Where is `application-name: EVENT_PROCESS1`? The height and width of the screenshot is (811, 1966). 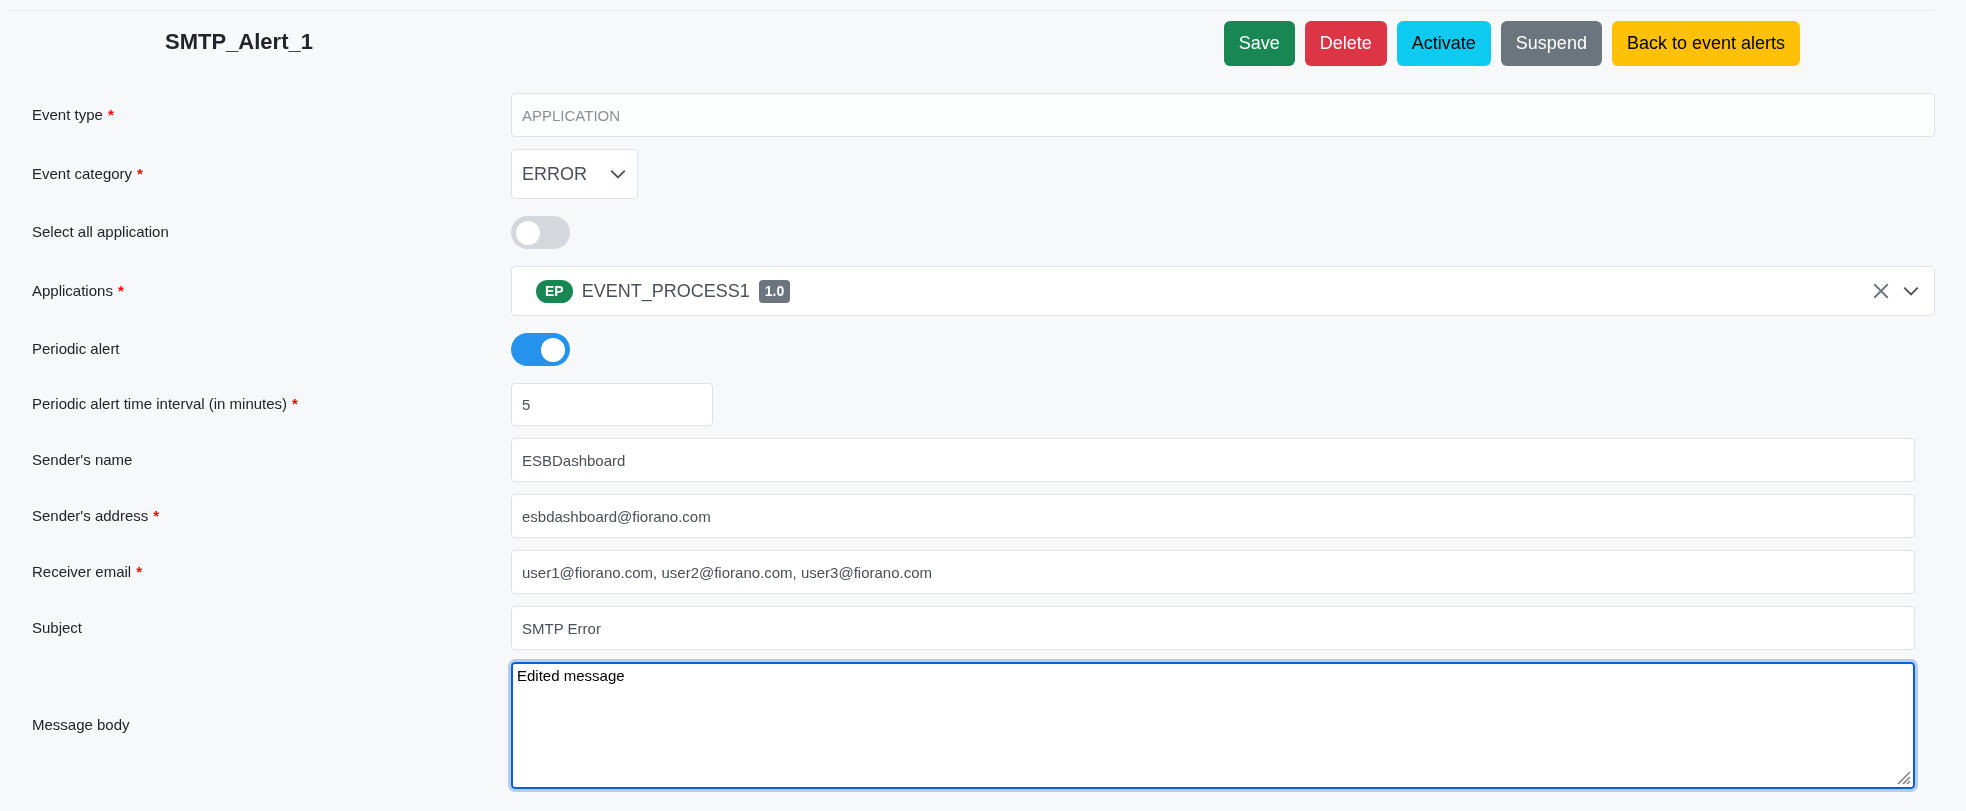 application-name: EVENT_PROCESS1 is located at coordinates (665, 291).